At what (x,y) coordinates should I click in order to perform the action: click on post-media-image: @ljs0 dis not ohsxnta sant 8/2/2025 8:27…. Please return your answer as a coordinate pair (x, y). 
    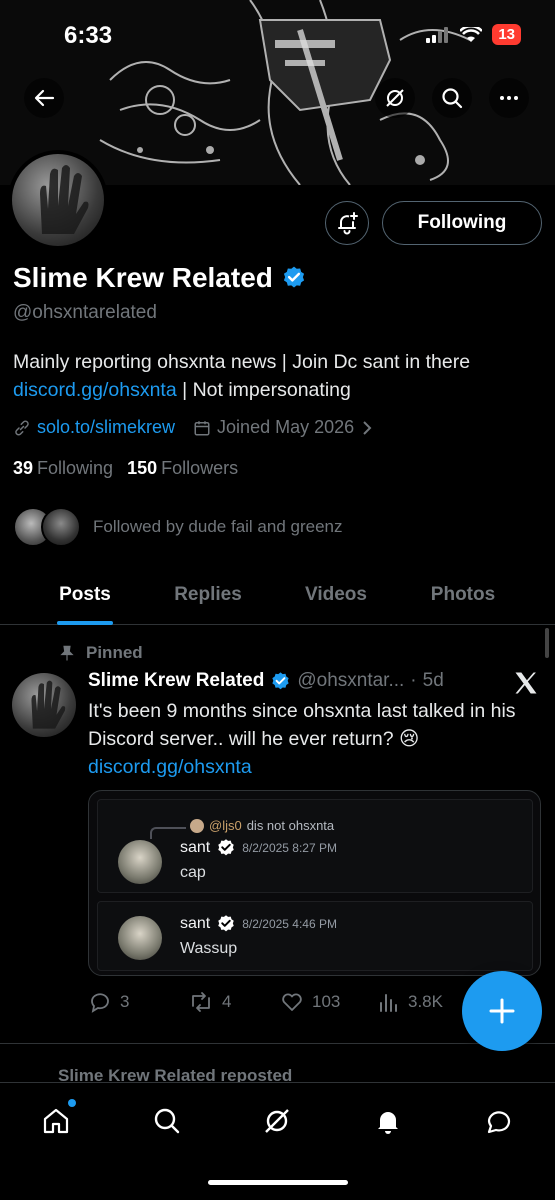
    Looking at the image, I should click on (314, 883).